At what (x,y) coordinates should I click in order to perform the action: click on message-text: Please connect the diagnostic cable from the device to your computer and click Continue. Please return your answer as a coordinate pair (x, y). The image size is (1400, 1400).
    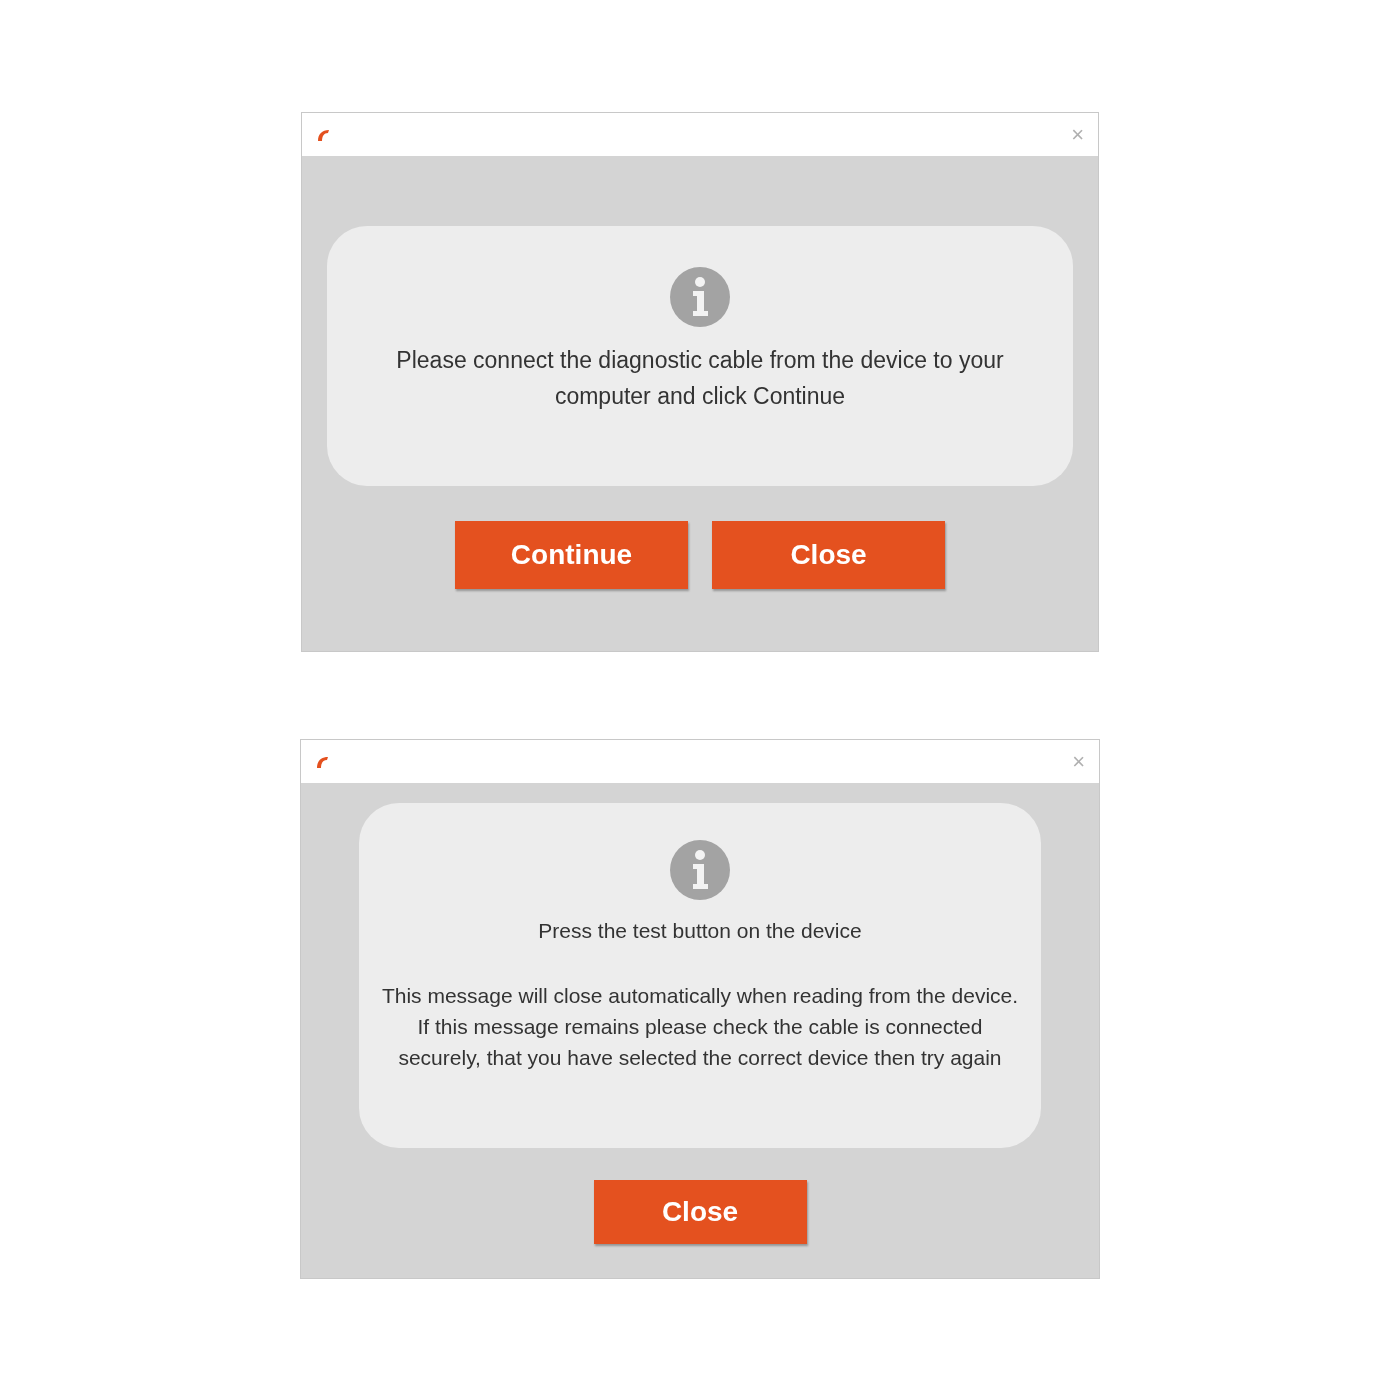
    Looking at the image, I should click on (700, 378).